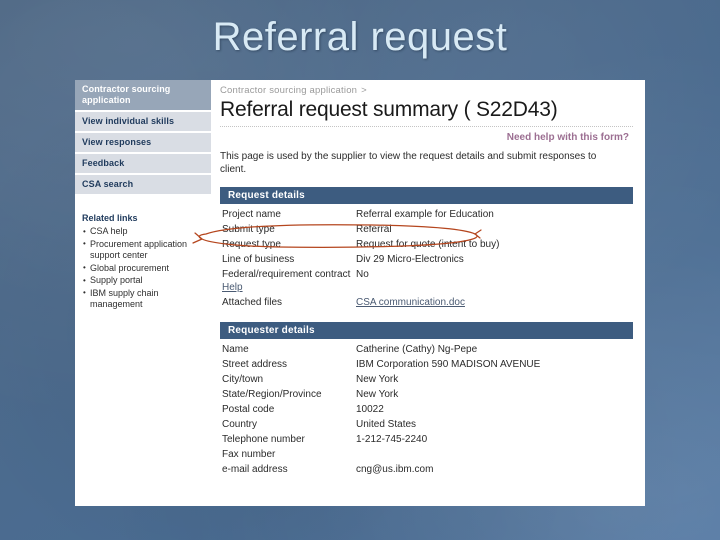 The height and width of the screenshot is (540, 720). I want to click on slide-title: Referral request, so click(360, 37).